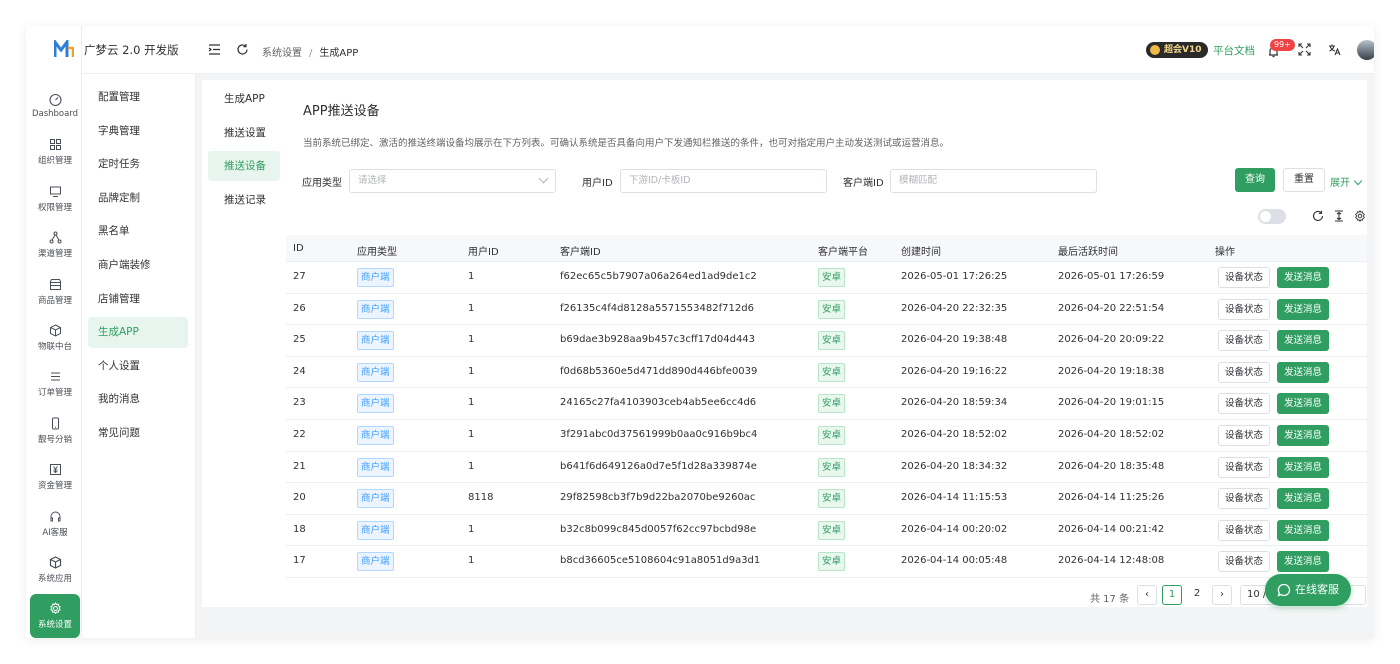 The image size is (1400, 664). What do you see at coordinates (1339, 216) in the screenshot?
I see `column-height-icon` at bounding box center [1339, 216].